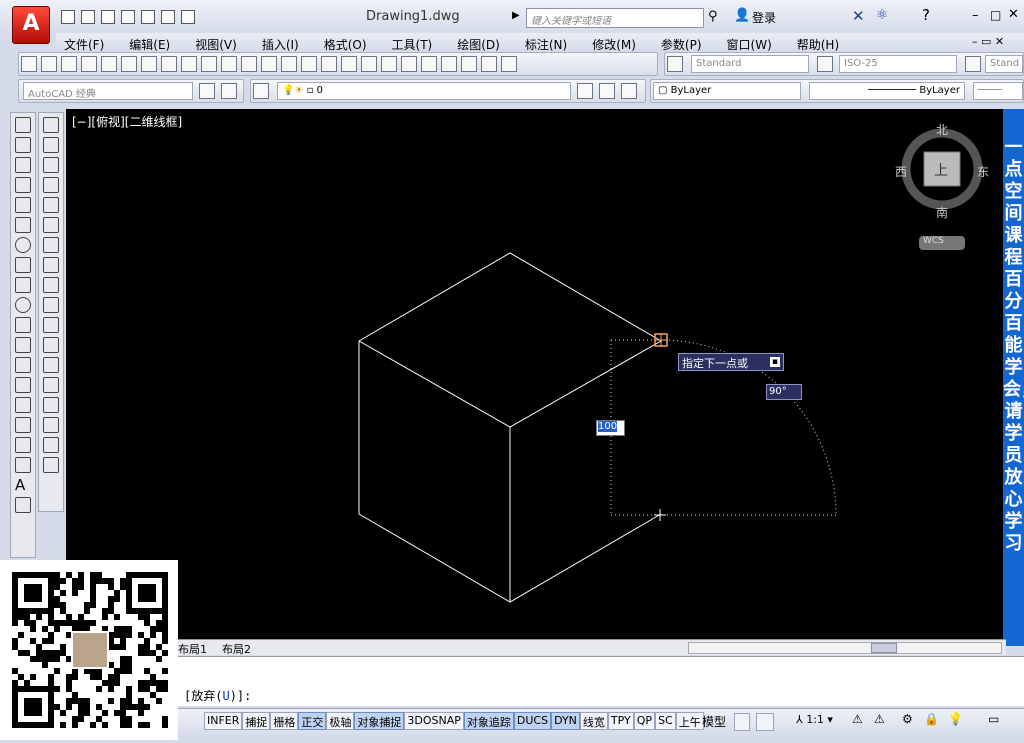 The width and height of the screenshot is (1024, 743). I want to click on table-icon, so click(23, 465).